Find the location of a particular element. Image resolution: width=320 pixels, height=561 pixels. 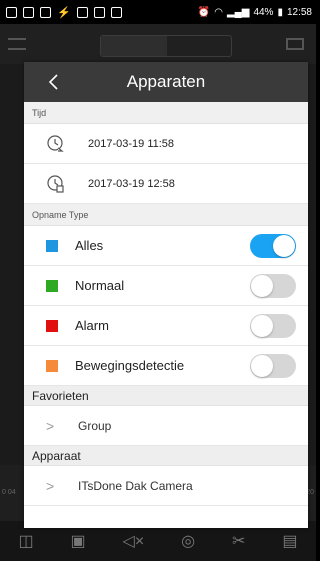

type-label: Alles is located at coordinates (89, 245).